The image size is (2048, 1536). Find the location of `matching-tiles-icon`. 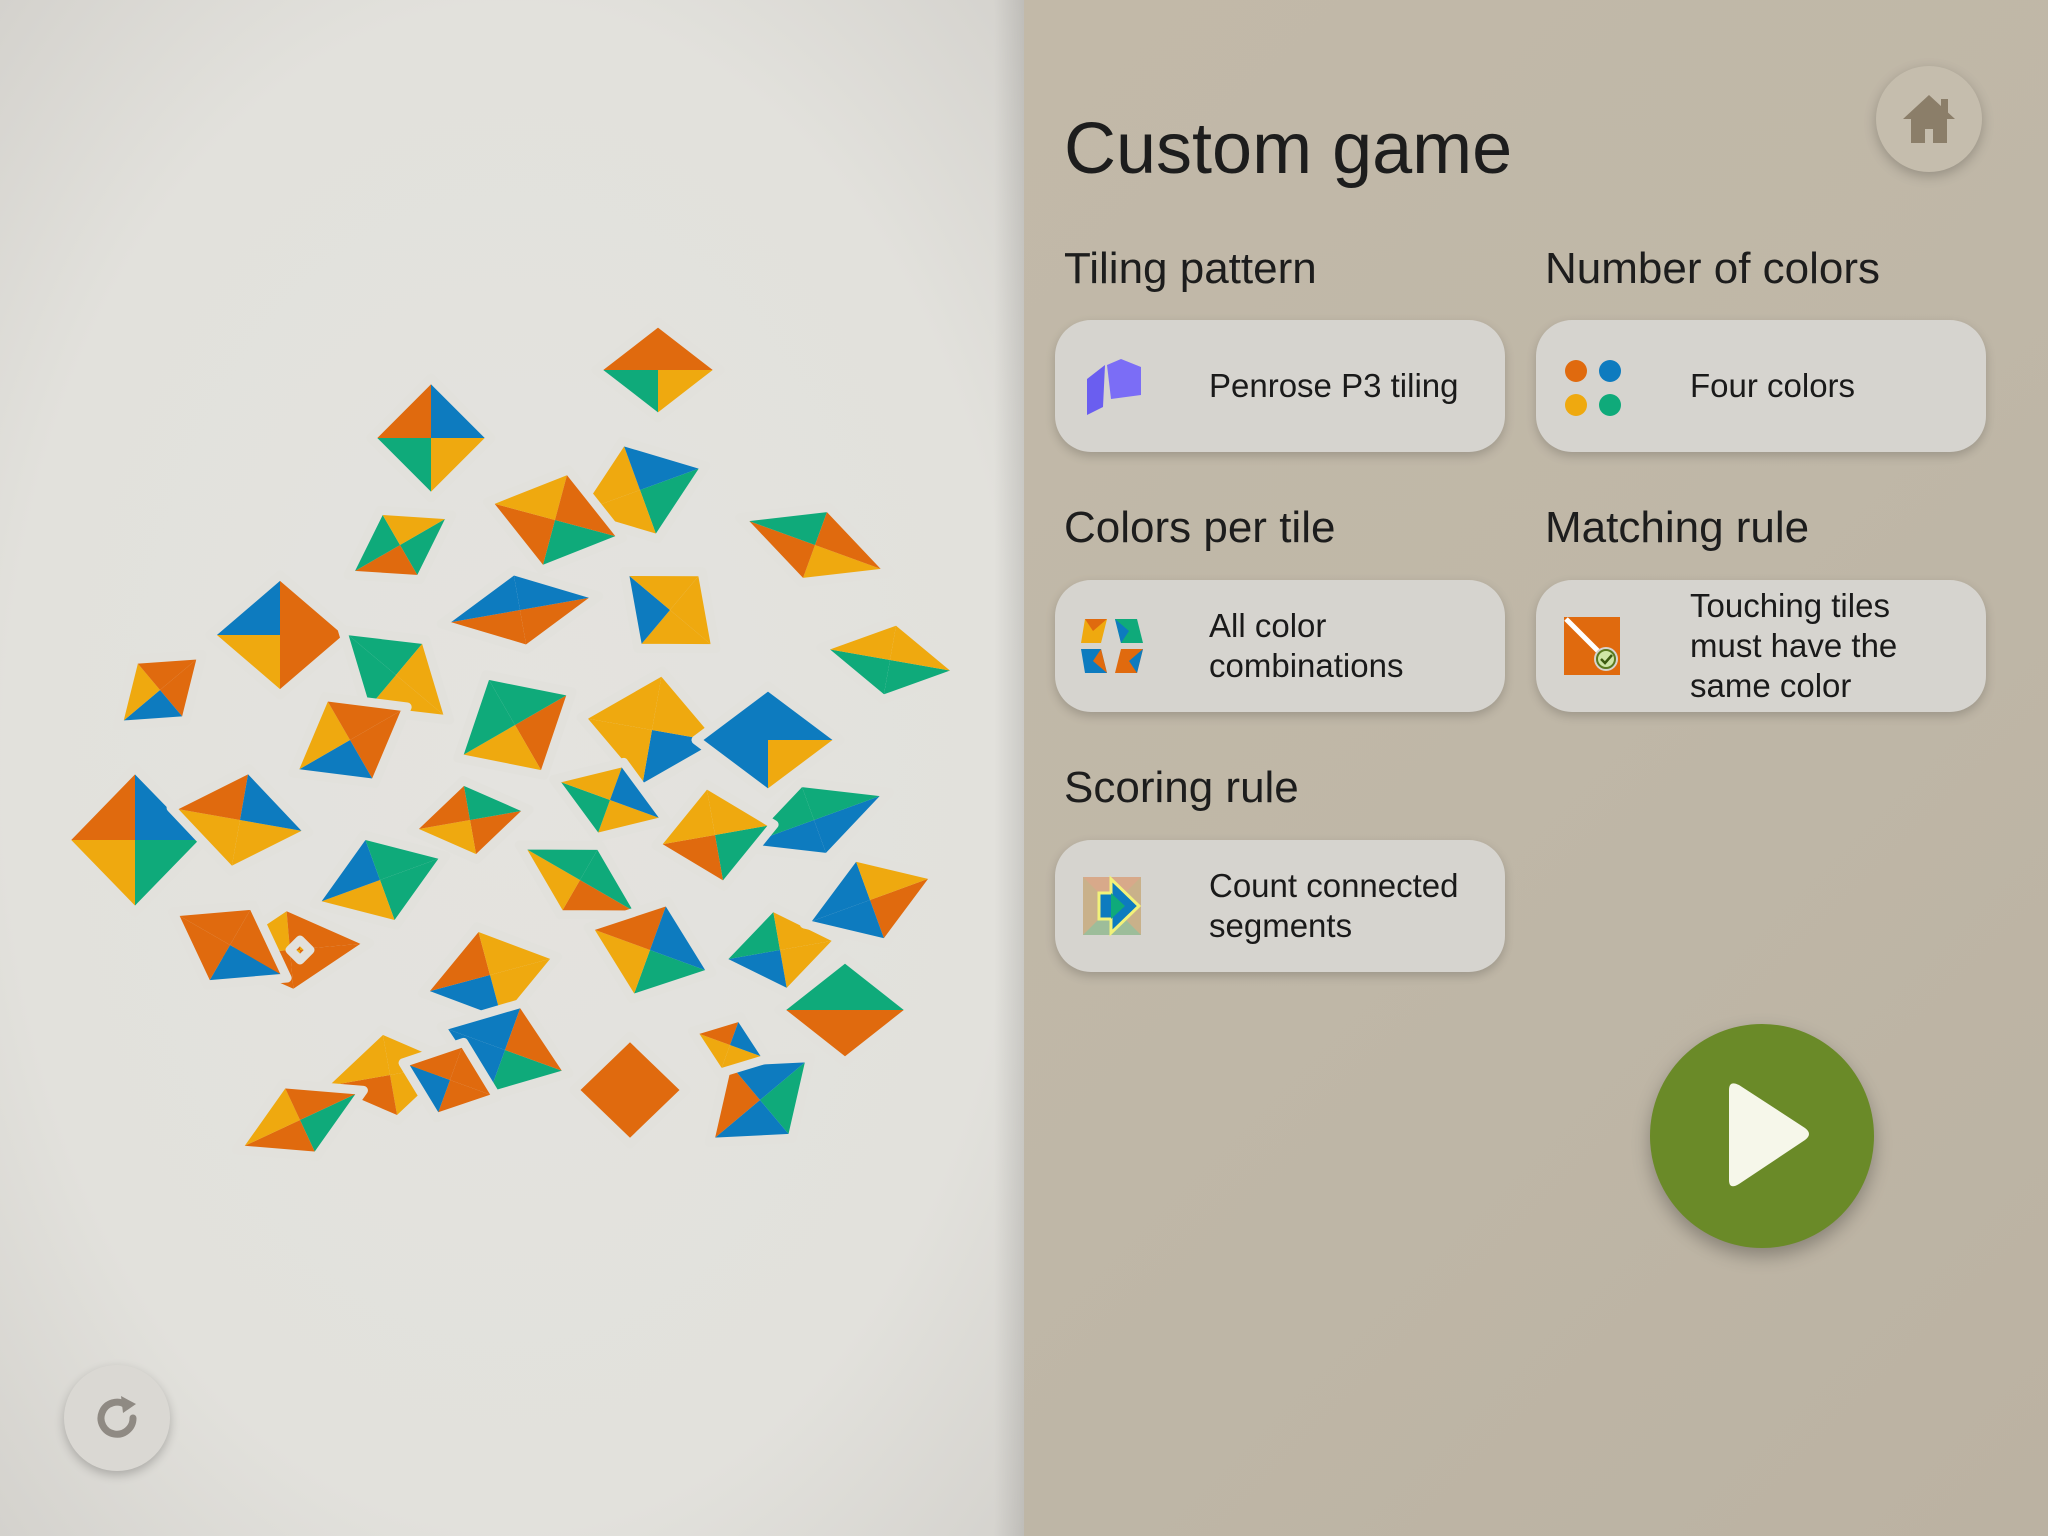

matching-tiles-icon is located at coordinates (1592, 646).